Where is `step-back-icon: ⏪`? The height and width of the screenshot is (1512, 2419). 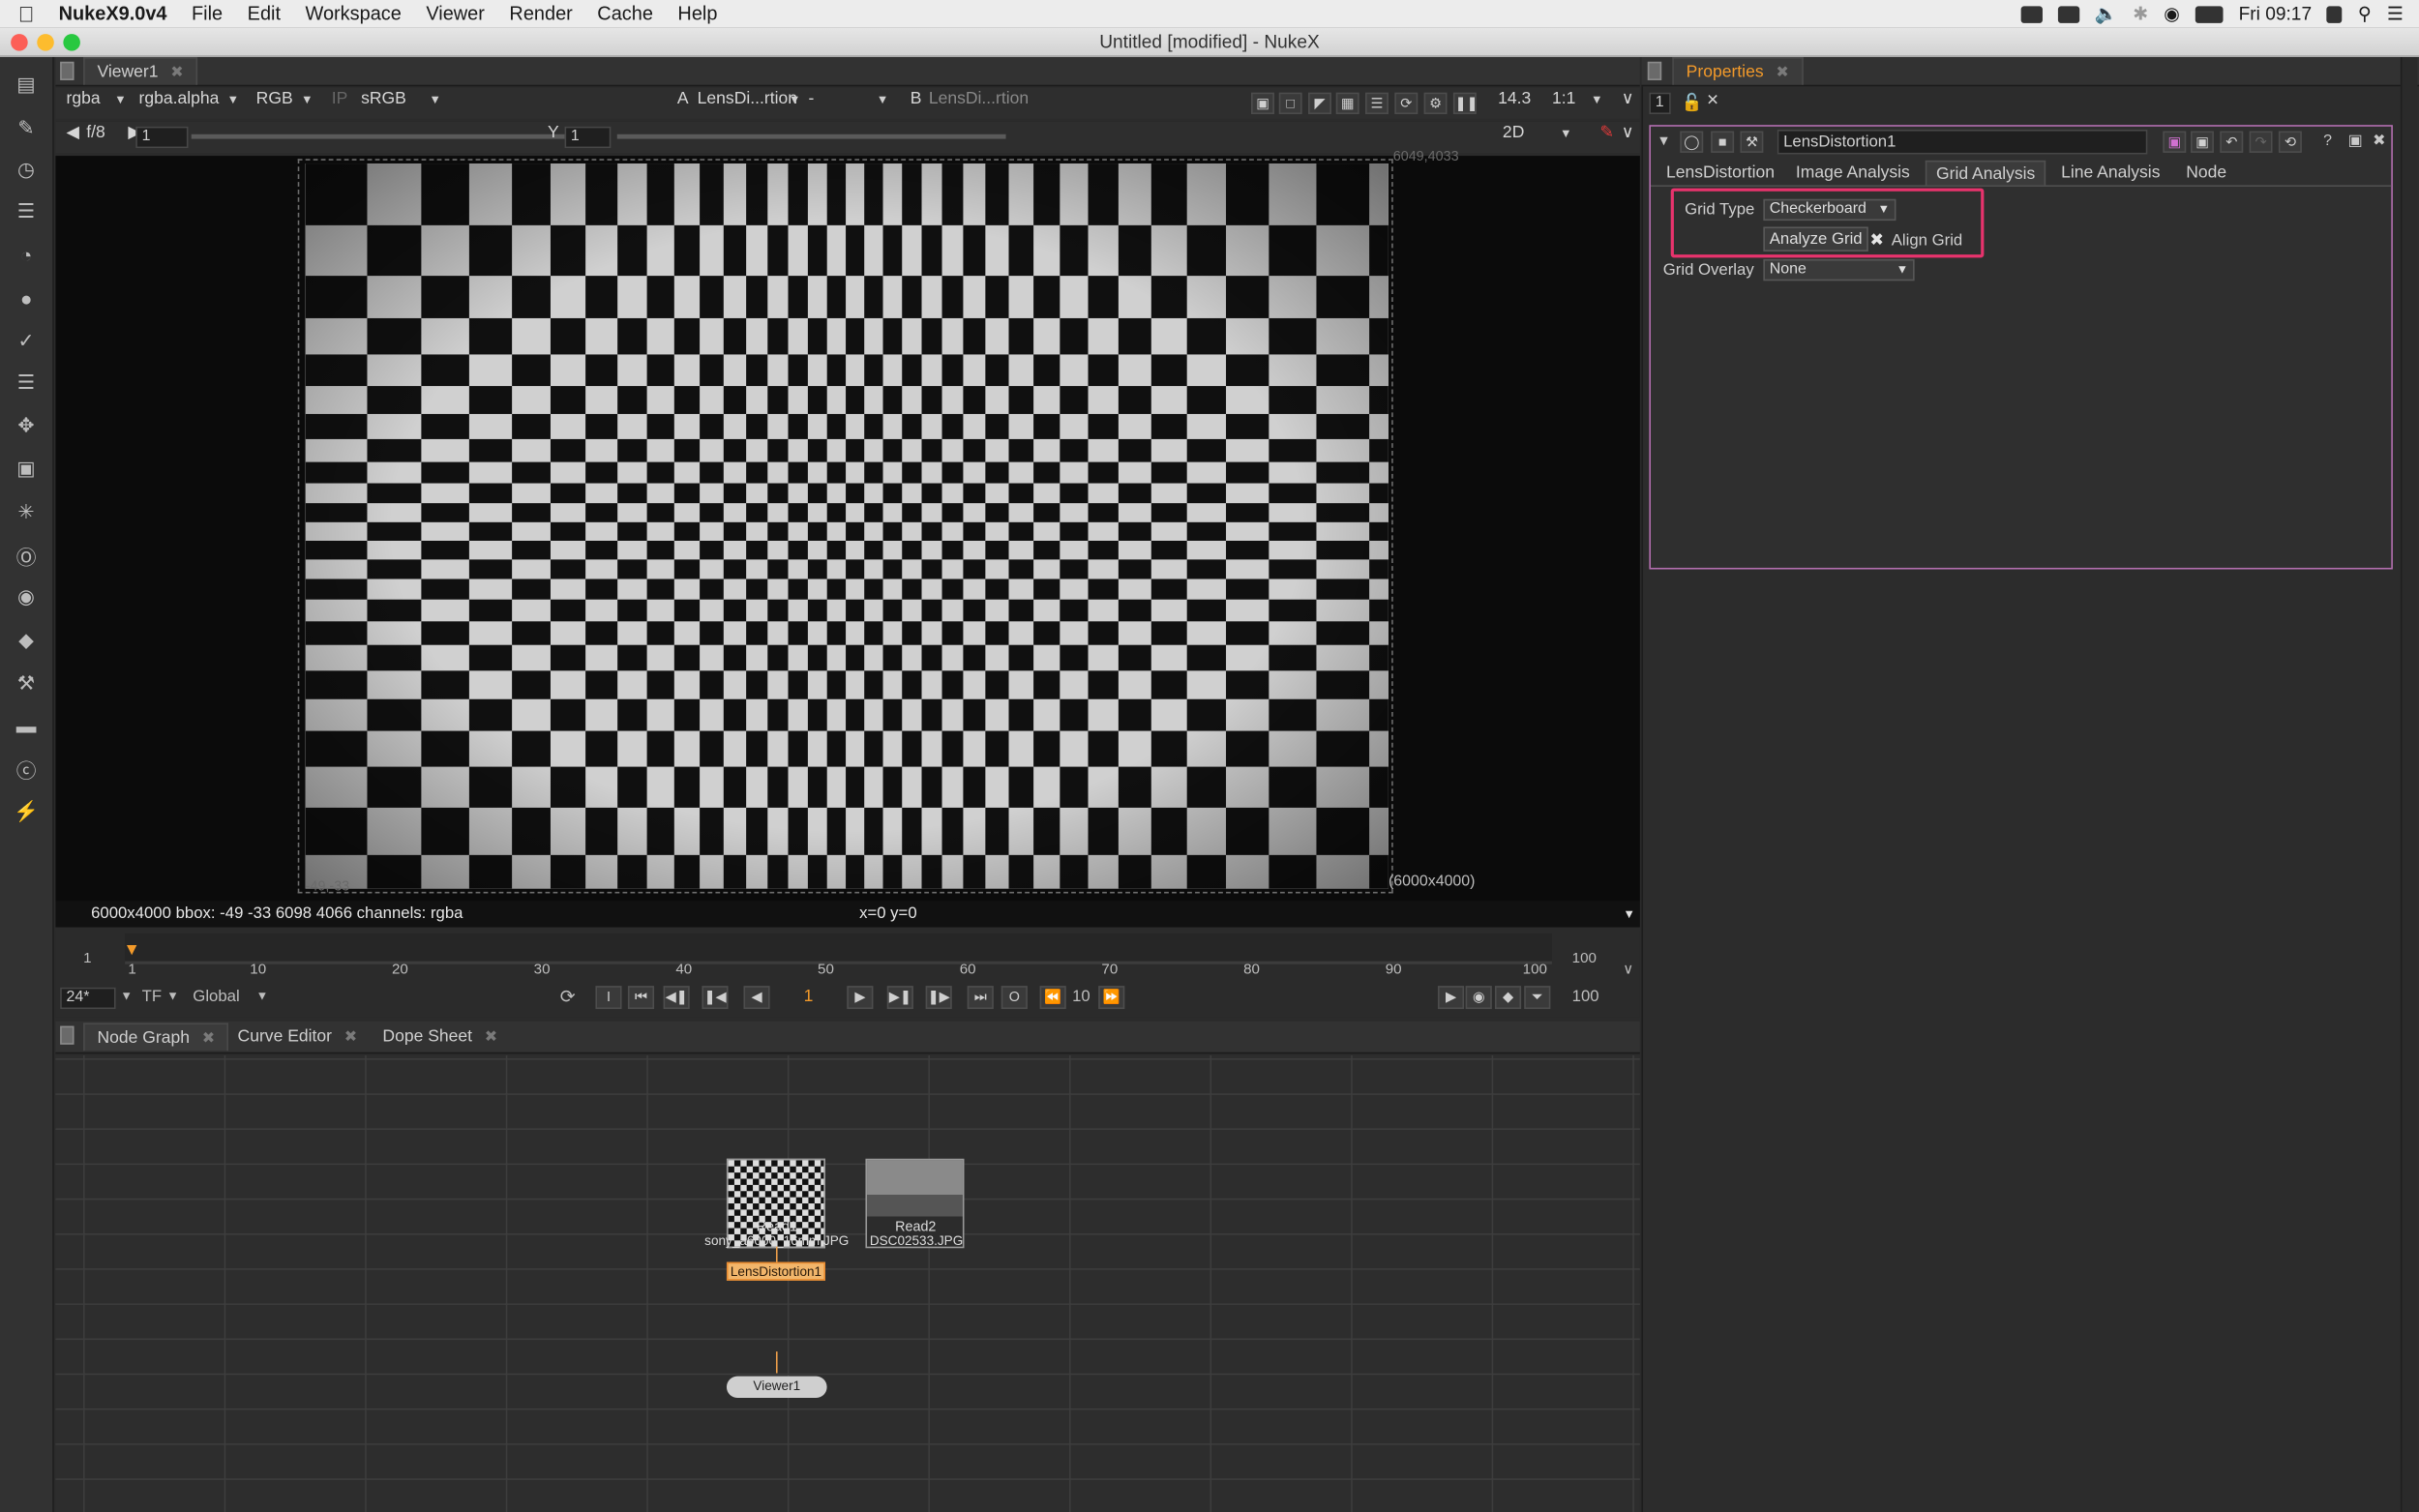 step-back-icon: ⏪ is located at coordinates (1053, 998).